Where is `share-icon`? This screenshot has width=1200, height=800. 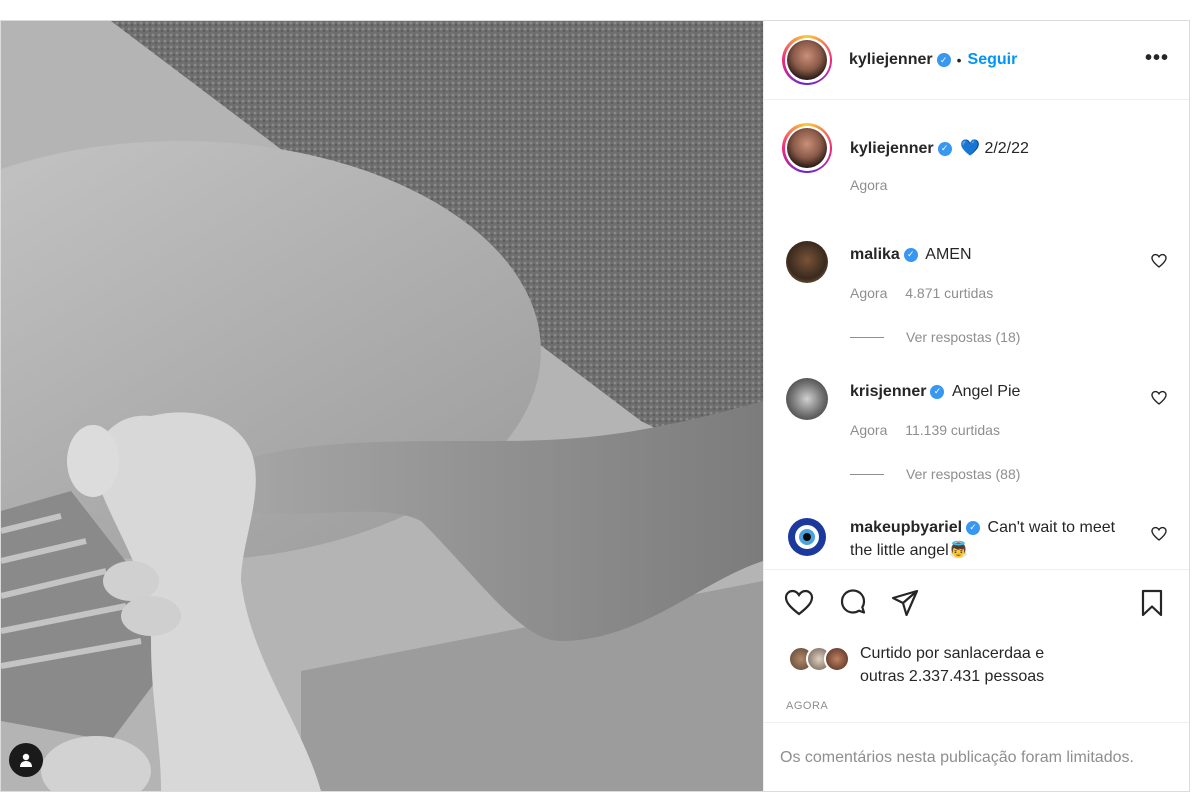
share-icon is located at coordinates (905, 603).